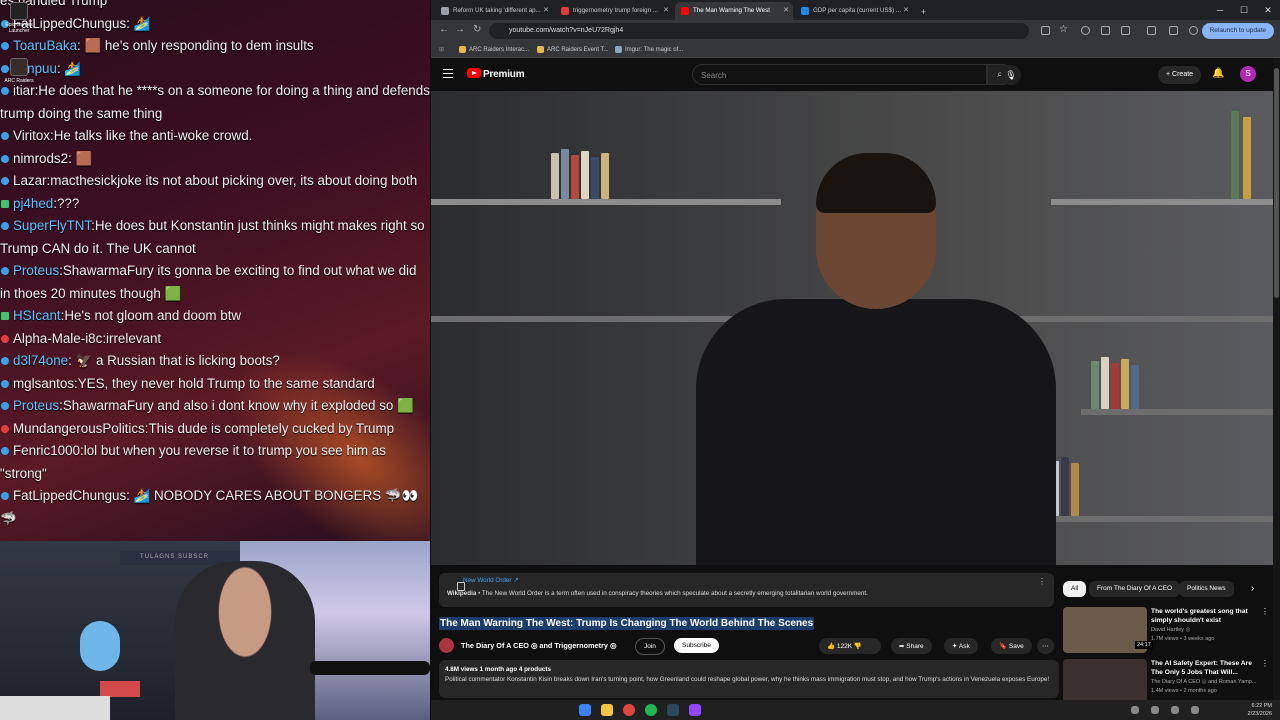 The height and width of the screenshot is (720, 1280). Describe the element at coordinates (33, 203) in the screenshot. I see `chat-username: pj4hed` at that location.